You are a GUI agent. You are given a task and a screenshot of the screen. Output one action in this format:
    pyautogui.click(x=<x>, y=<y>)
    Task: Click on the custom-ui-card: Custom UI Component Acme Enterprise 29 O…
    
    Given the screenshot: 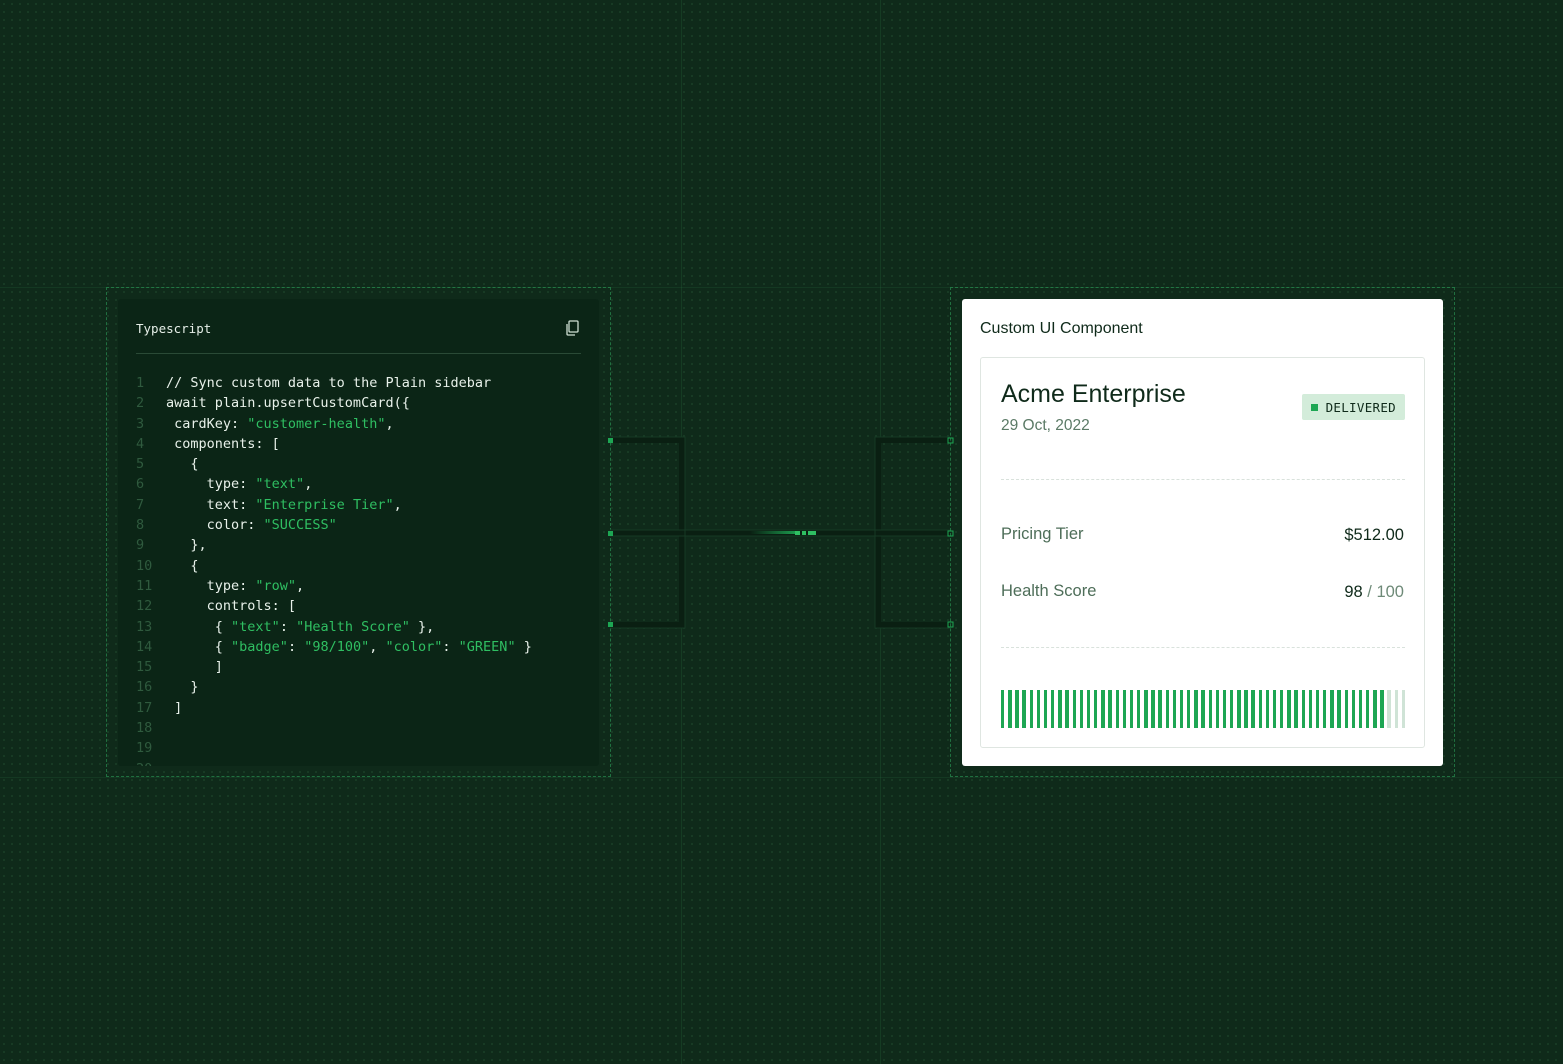 What is the action you would take?
    pyautogui.click(x=1202, y=532)
    